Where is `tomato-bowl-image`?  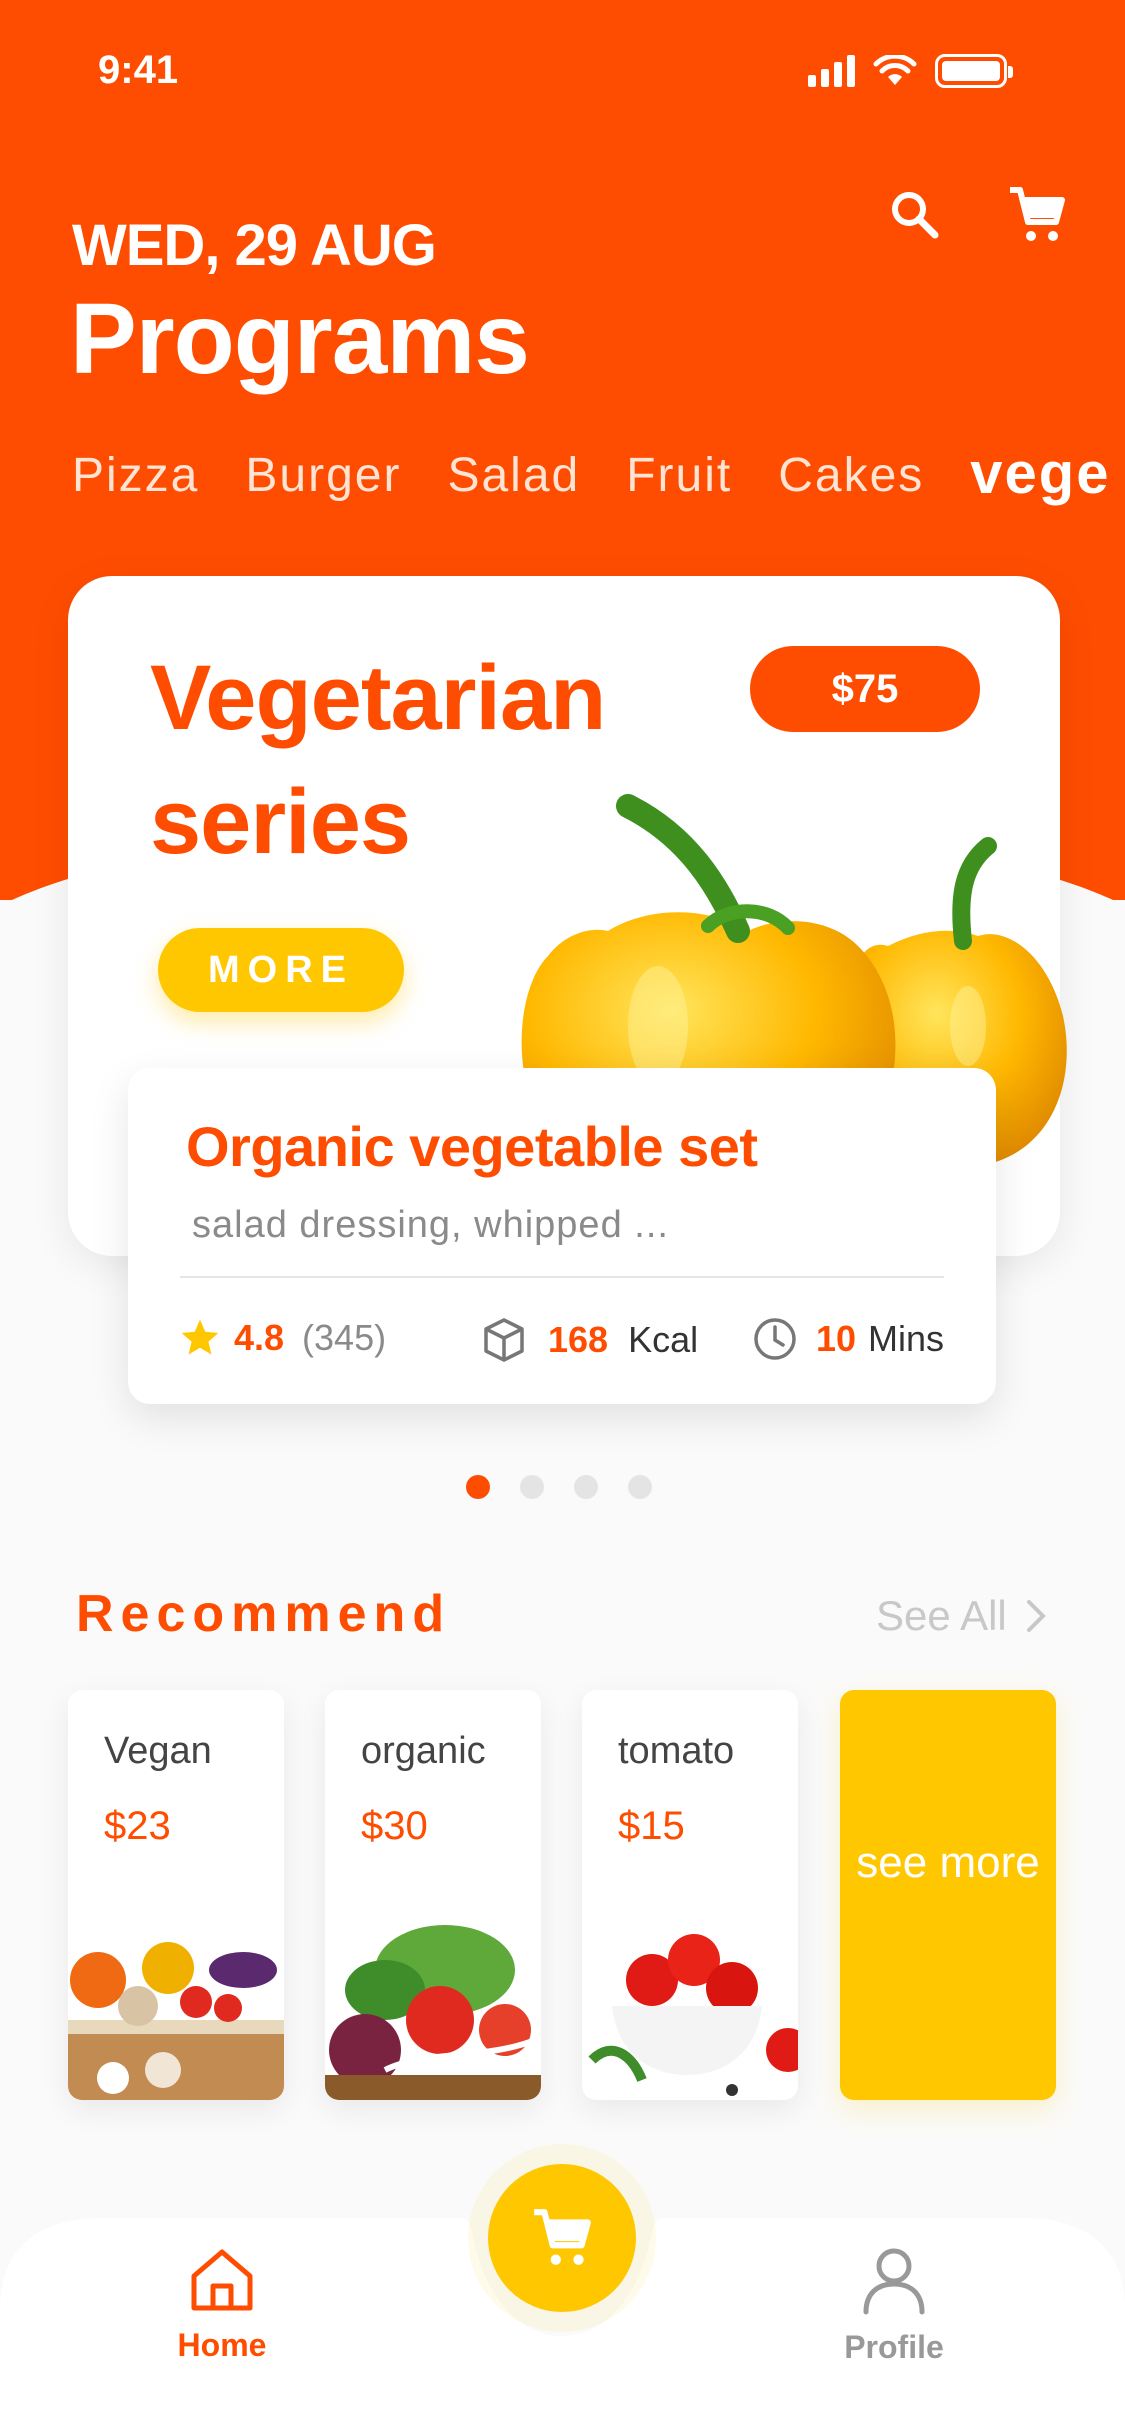 tomato-bowl-image is located at coordinates (693, 2015).